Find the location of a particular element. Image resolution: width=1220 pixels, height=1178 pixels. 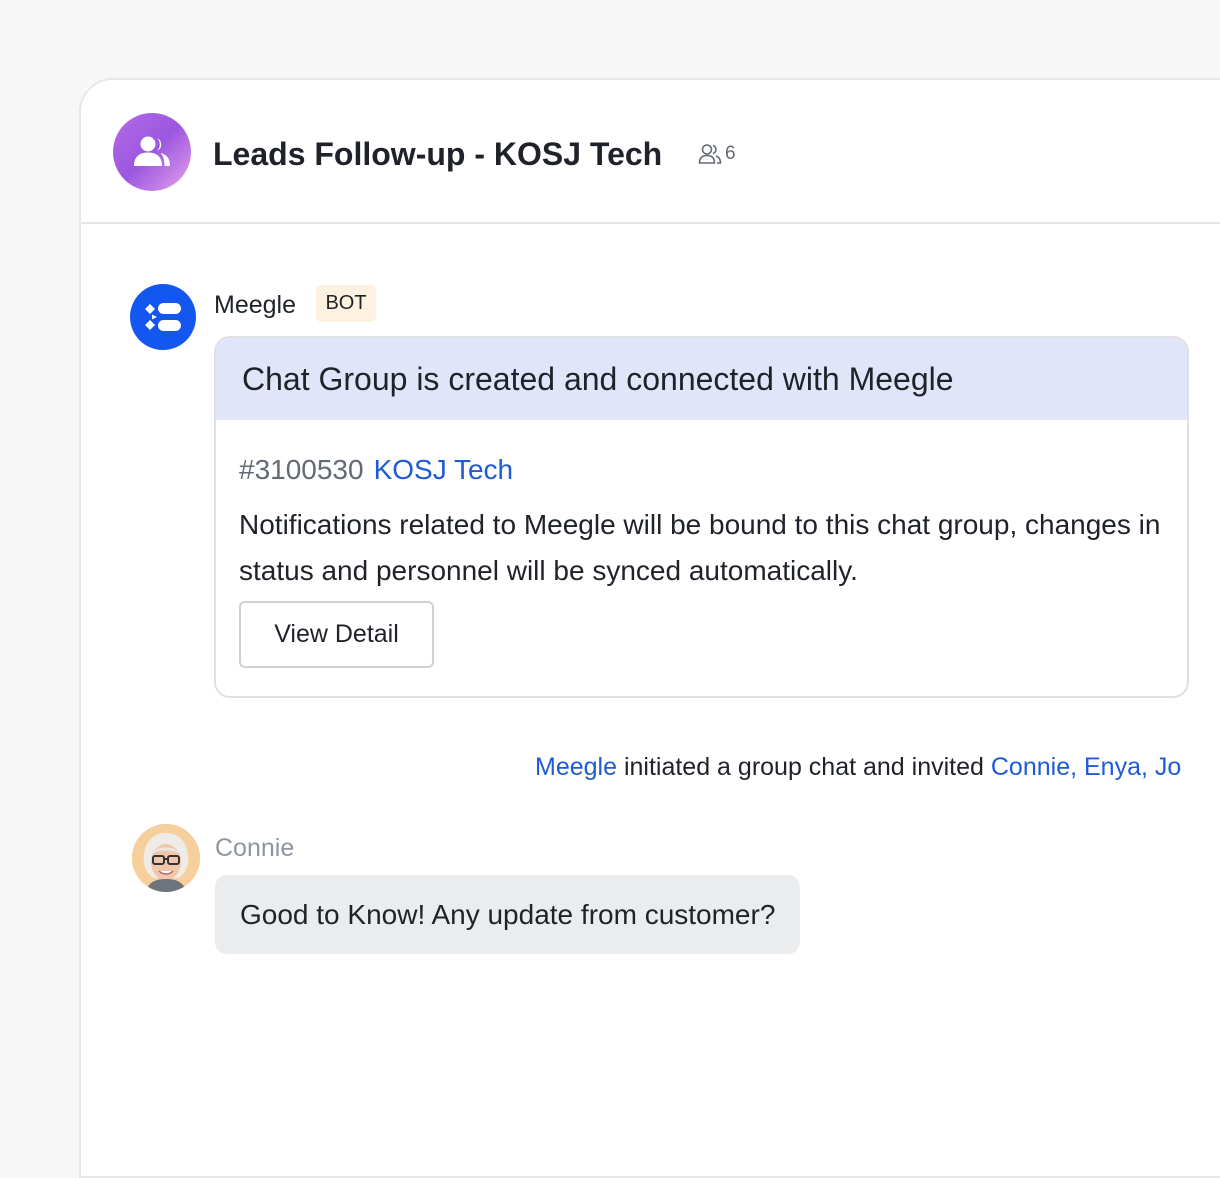

member-count: 6 is located at coordinates (717, 154).